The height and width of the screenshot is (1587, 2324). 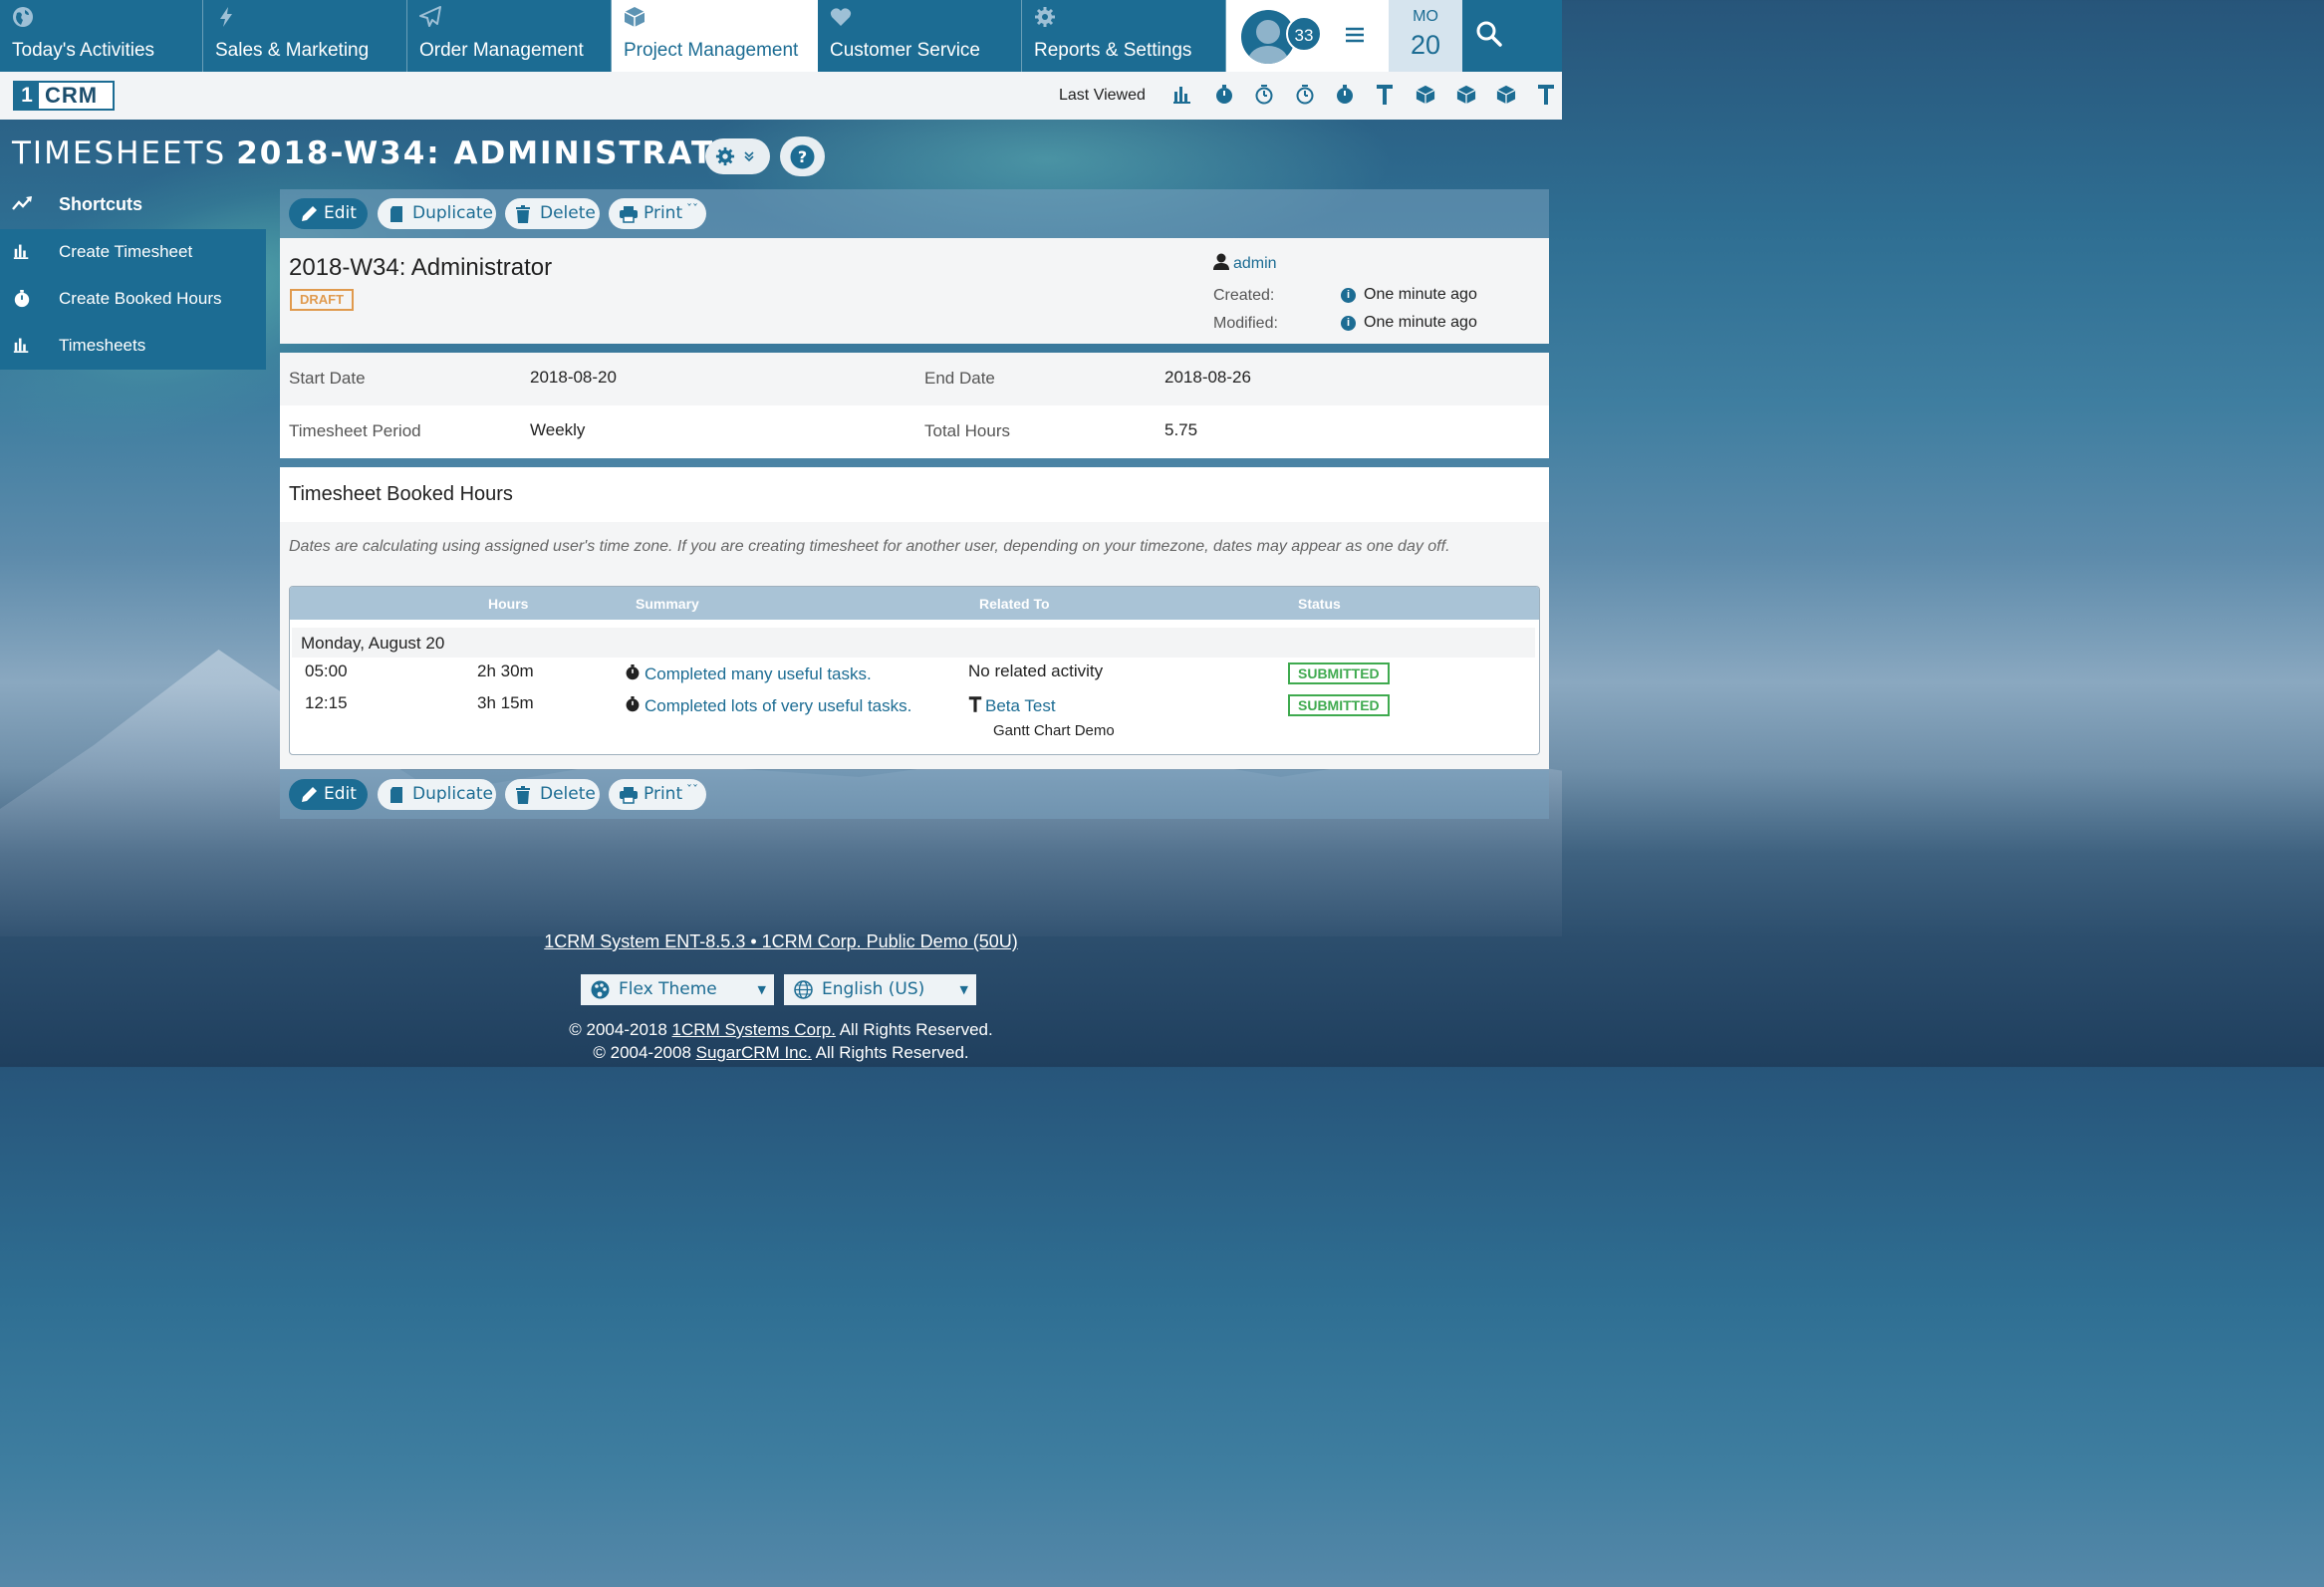 I want to click on record-settings-button, so click(x=738, y=156).